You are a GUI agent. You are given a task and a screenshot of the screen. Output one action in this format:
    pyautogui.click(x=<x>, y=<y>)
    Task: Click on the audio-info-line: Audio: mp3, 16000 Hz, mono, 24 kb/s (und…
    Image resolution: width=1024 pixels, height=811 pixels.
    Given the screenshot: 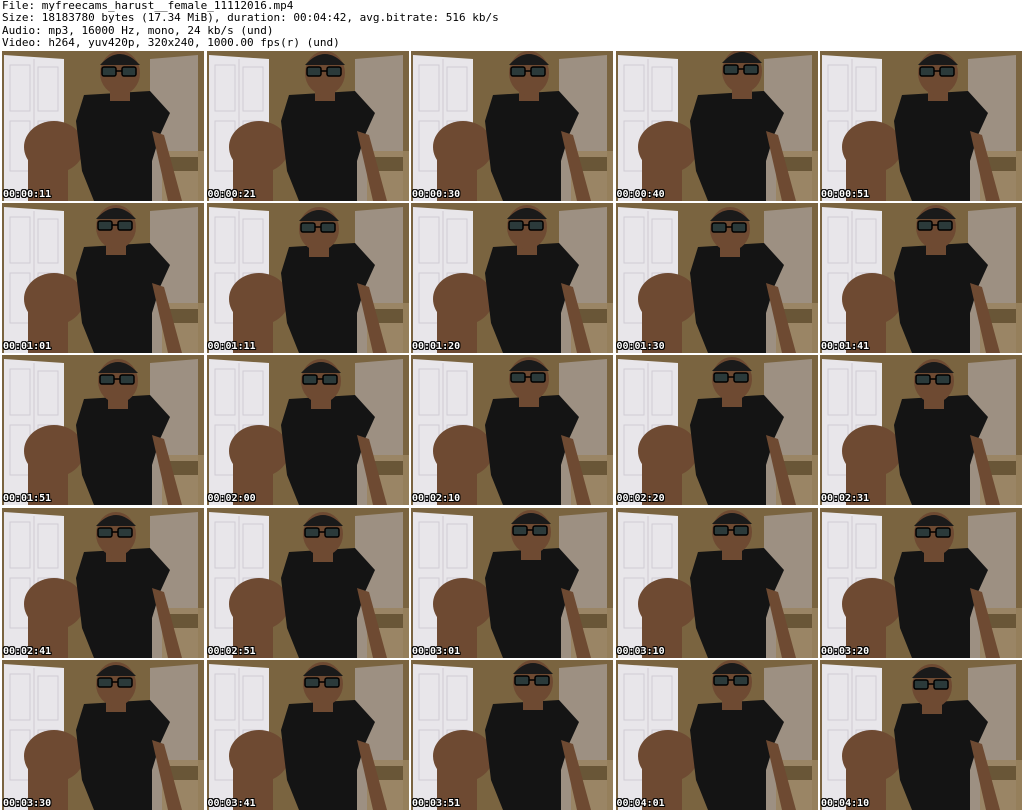 What is the action you would take?
    pyautogui.click(x=138, y=30)
    